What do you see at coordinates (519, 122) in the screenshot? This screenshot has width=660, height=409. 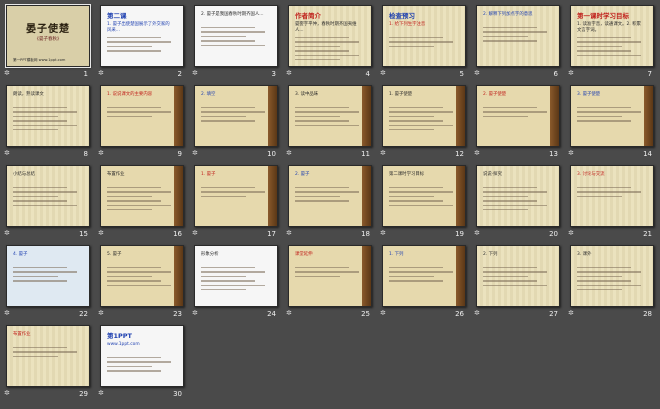 I see `slide-thumbnail-13: 2. 晏子使楚 ✲ 13` at bounding box center [519, 122].